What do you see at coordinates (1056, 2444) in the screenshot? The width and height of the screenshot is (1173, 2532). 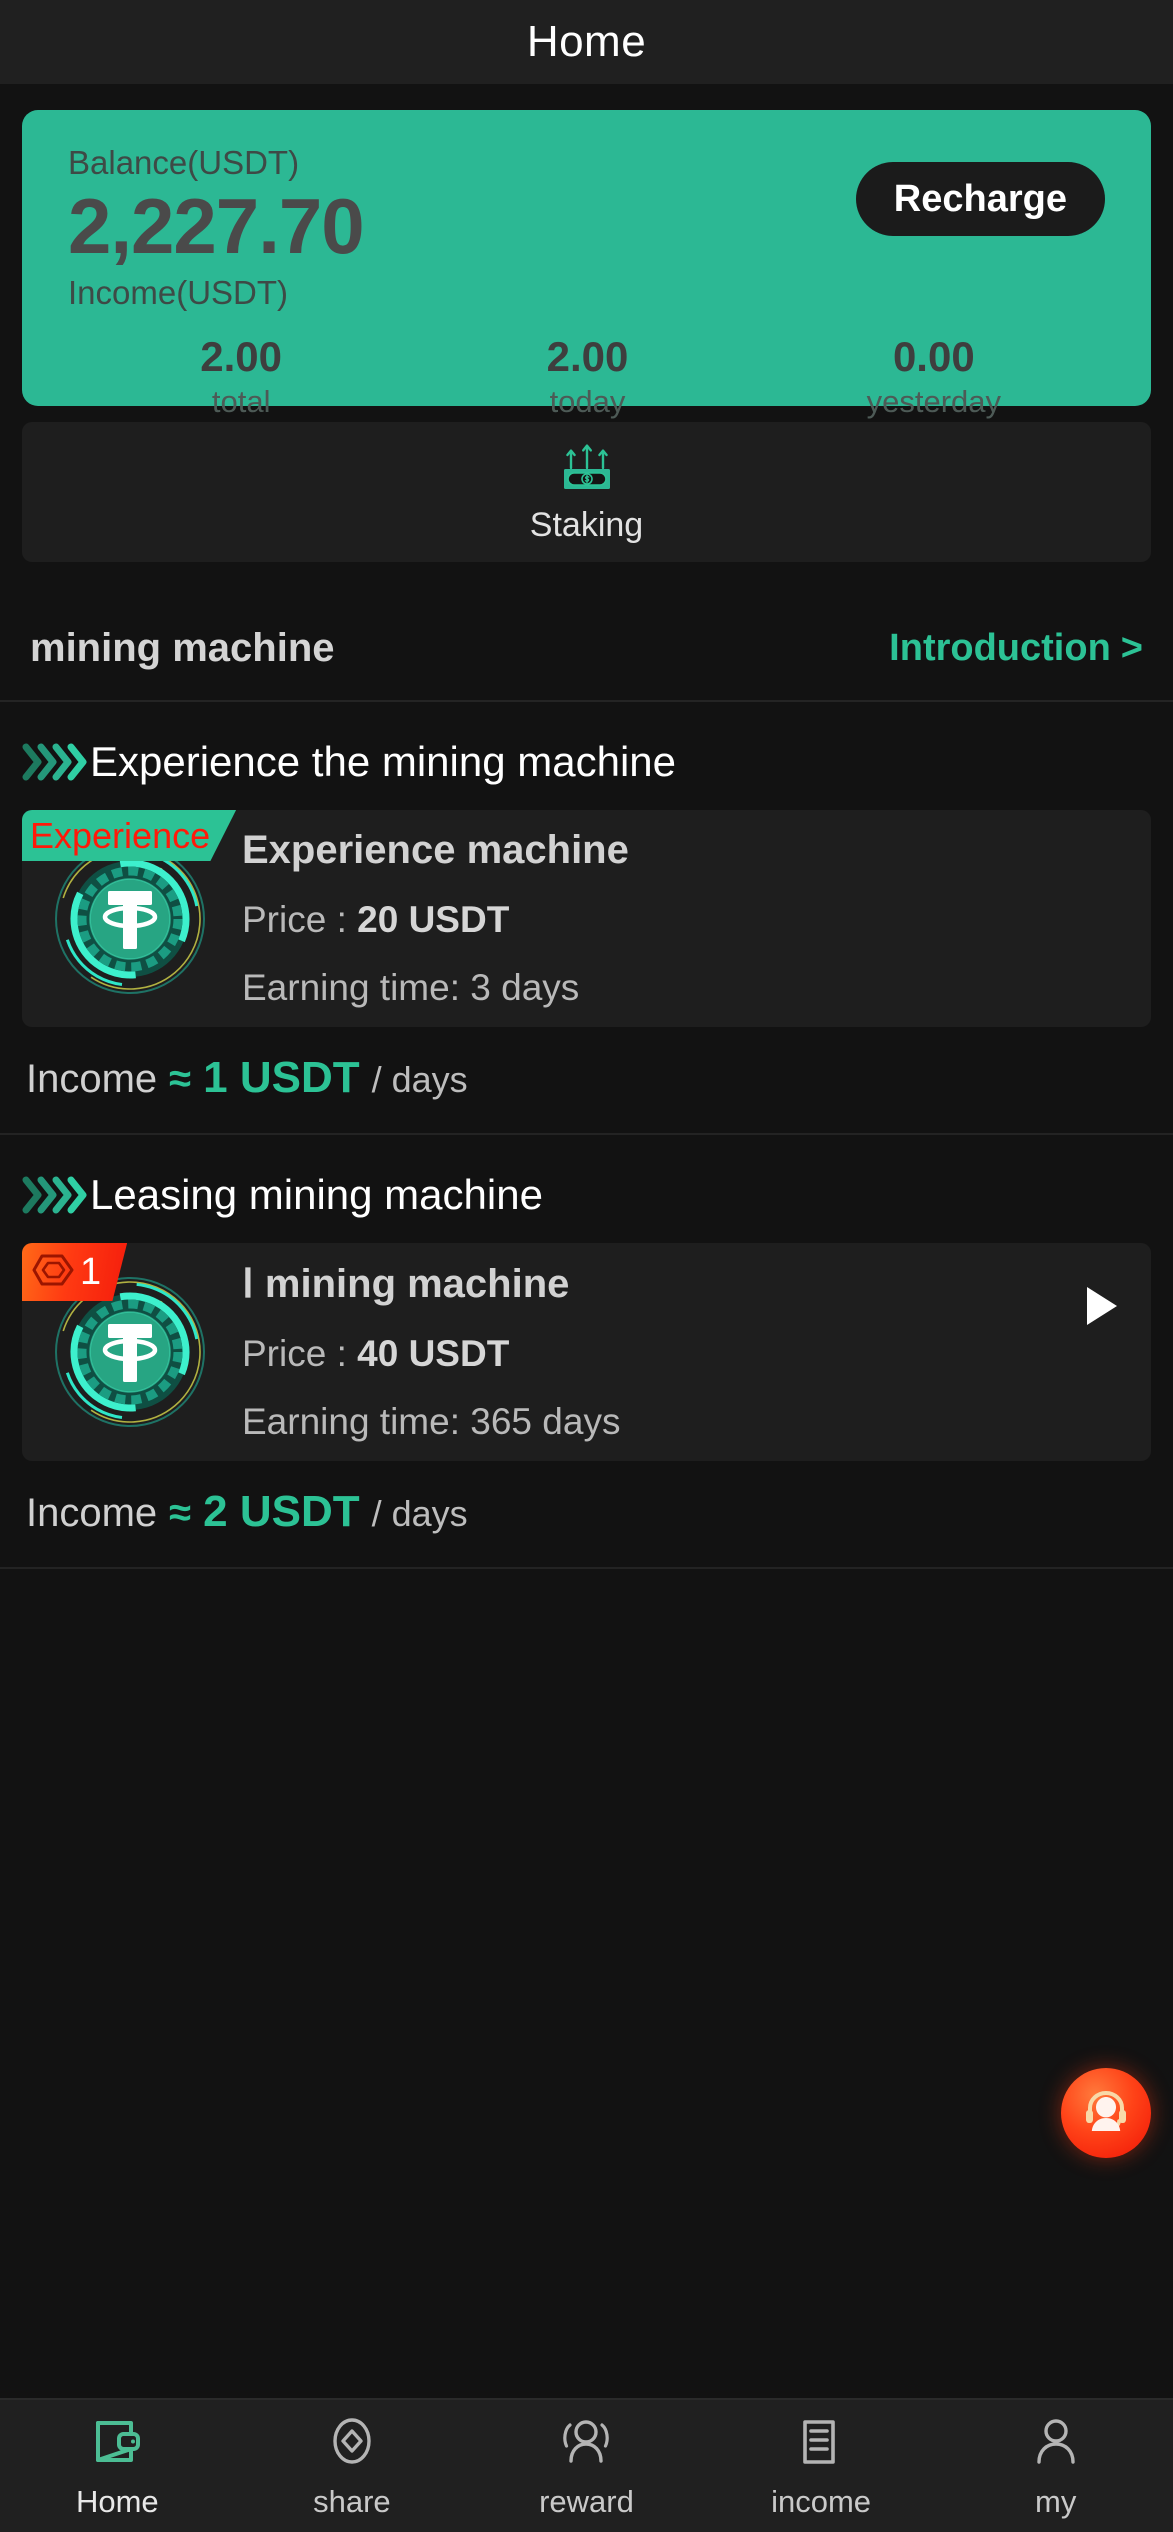 I see `person-icon` at bounding box center [1056, 2444].